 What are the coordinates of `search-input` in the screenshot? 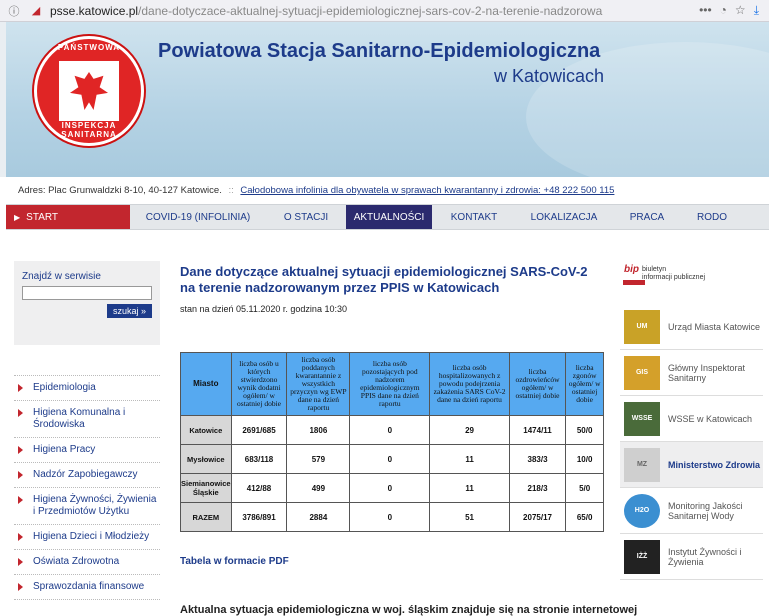 It's located at (87, 293).